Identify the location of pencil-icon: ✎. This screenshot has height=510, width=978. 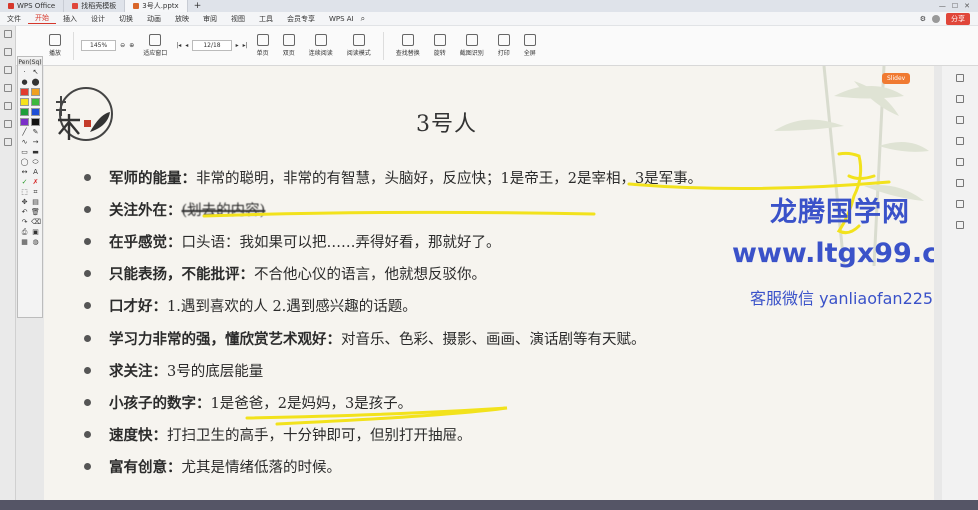
(35, 132).